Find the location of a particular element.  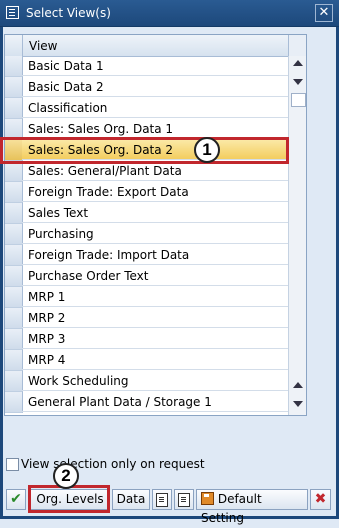

select-view-icon is located at coordinates (12, 12).